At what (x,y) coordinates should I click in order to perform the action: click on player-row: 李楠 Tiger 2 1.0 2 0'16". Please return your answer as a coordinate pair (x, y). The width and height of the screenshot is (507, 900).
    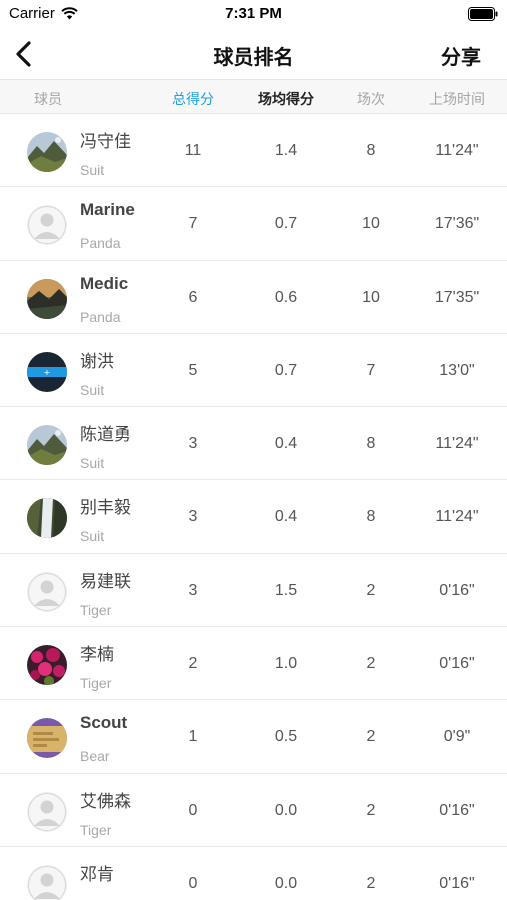
    Looking at the image, I should click on (253, 664).